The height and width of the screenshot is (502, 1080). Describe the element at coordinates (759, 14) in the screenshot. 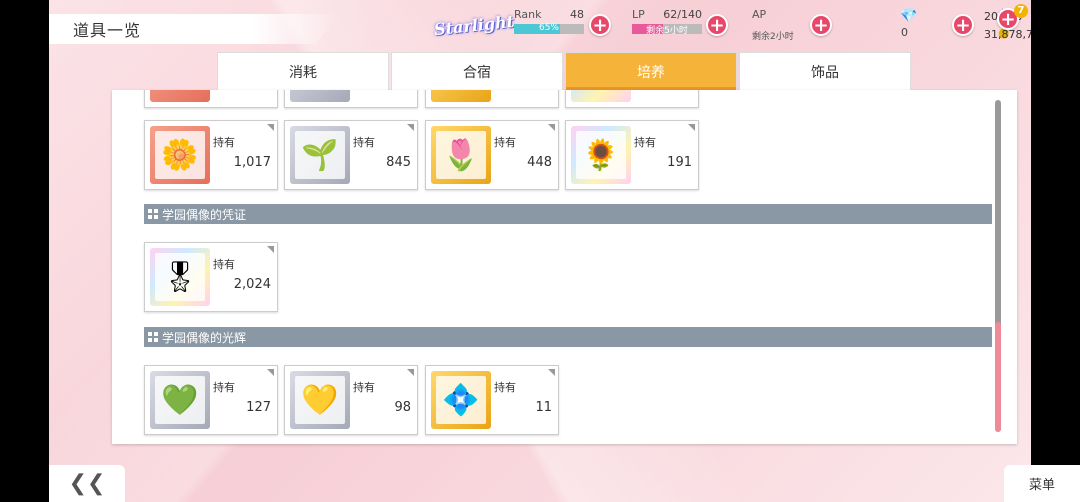

I see `ap-label: AP` at that location.